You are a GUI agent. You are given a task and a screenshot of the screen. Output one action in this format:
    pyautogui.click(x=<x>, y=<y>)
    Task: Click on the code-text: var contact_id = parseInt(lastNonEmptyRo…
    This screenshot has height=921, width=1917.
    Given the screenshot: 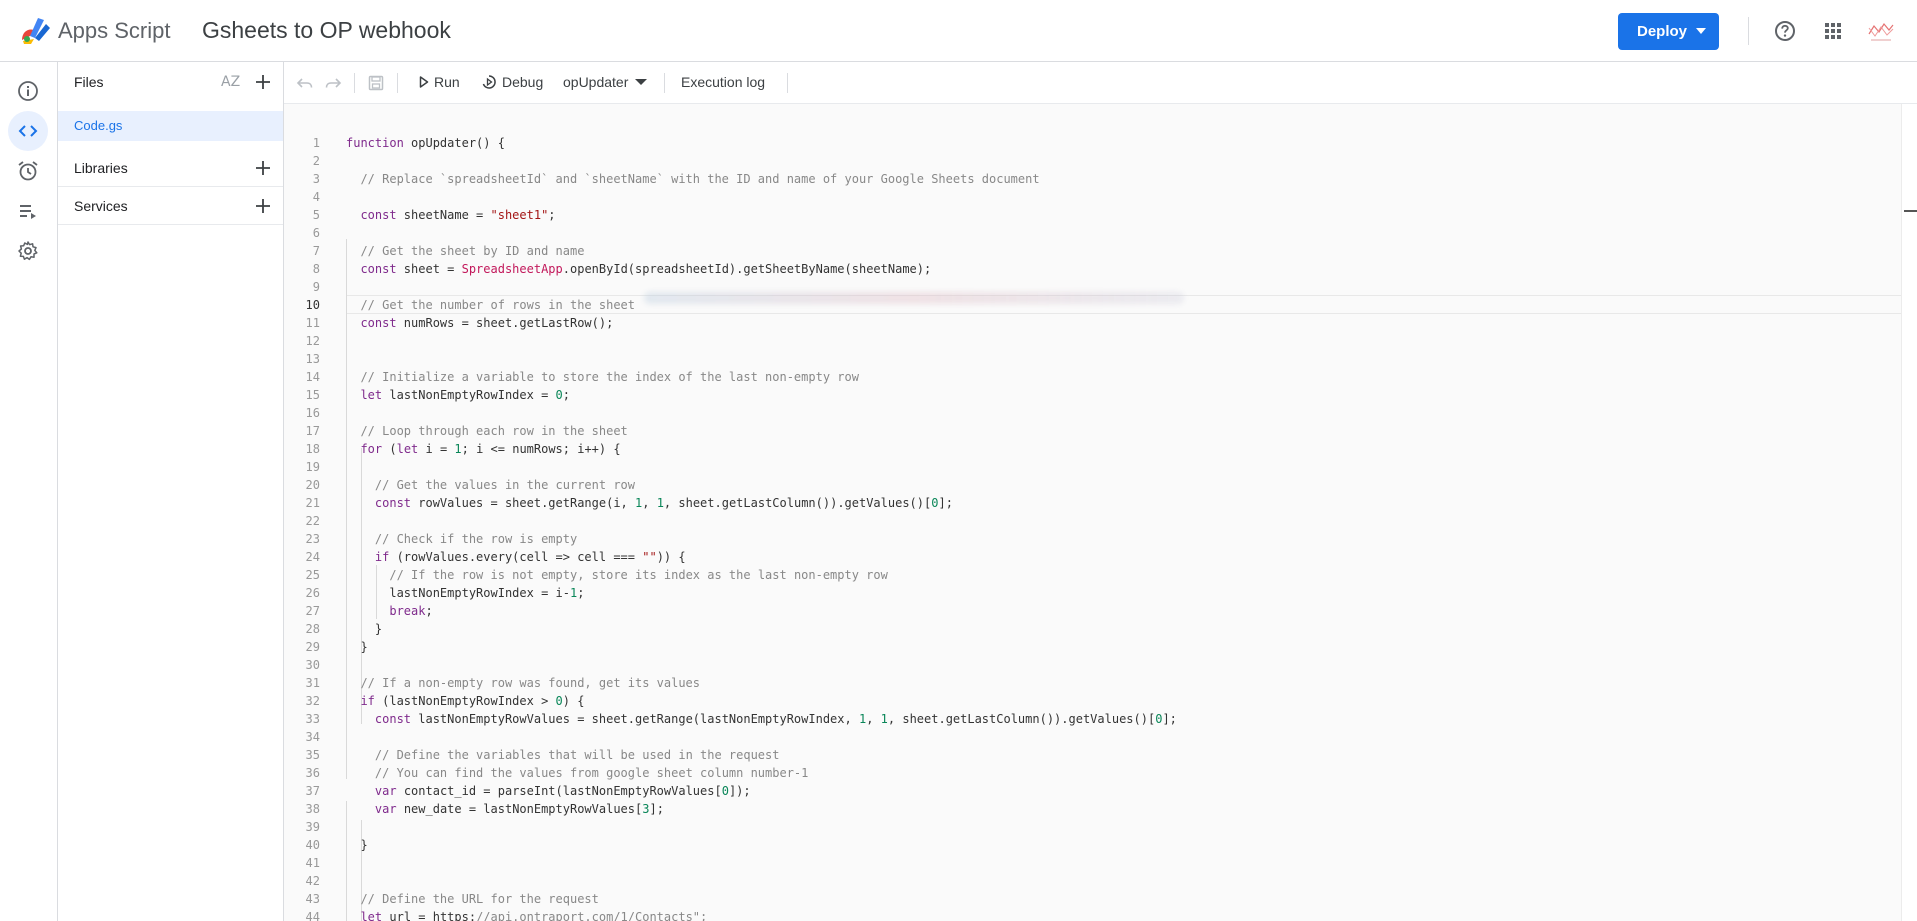 What is the action you would take?
    pyautogui.click(x=562, y=791)
    